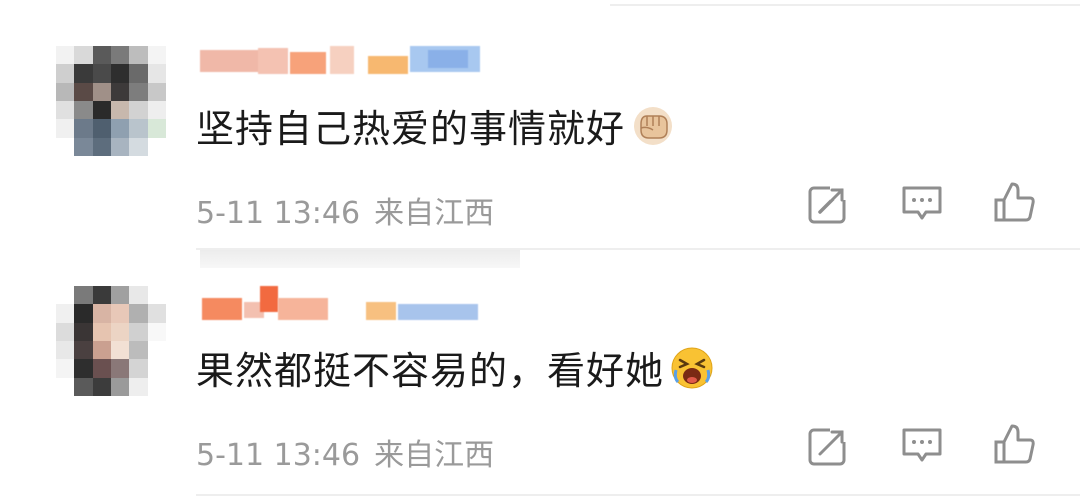 This screenshot has height=502, width=1080. What do you see at coordinates (360, 259) in the screenshot?
I see `blurred-band` at bounding box center [360, 259].